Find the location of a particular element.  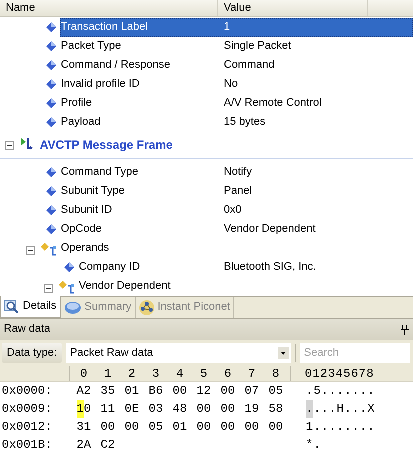

hex-byte: 58 is located at coordinates (276, 409).